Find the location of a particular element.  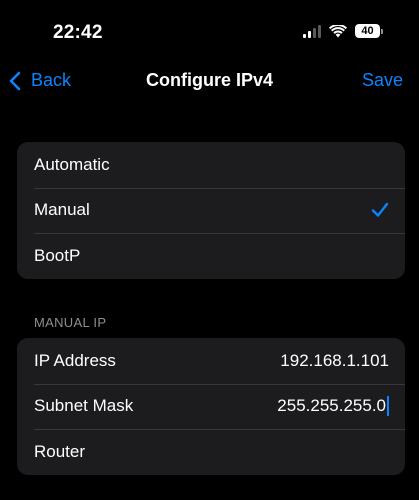

battery-level: 40 is located at coordinates (367, 31).